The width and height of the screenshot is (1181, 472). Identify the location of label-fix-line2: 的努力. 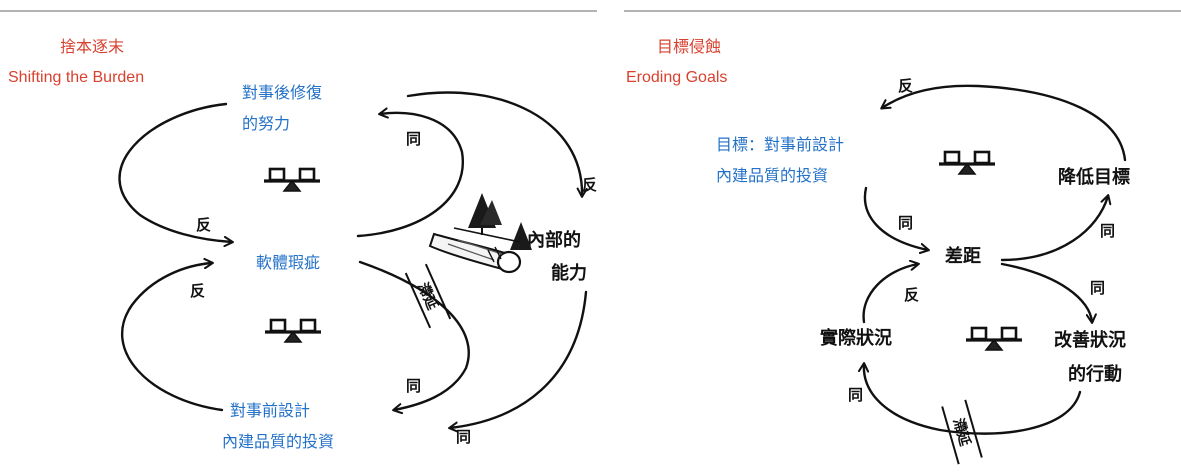
(266, 123).